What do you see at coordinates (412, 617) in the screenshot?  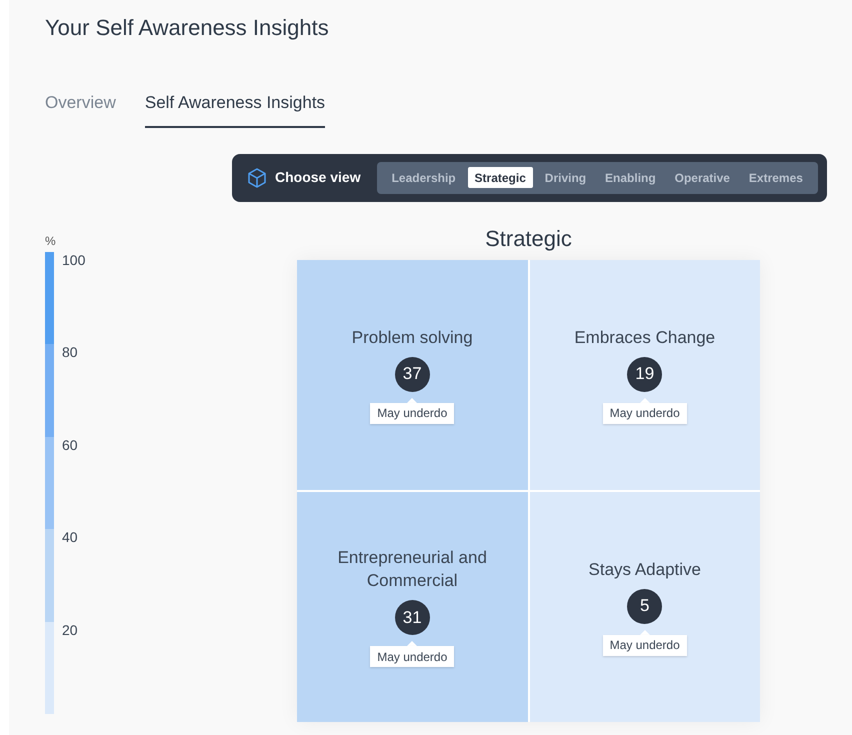 I see `score-badge: 31` at bounding box center [412, 617].